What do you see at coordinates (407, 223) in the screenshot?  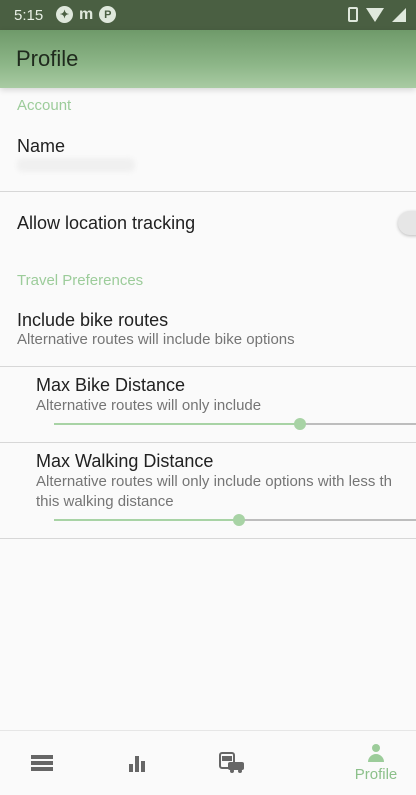 I see `location-tracking-switch` at bounding box center [407, 223].